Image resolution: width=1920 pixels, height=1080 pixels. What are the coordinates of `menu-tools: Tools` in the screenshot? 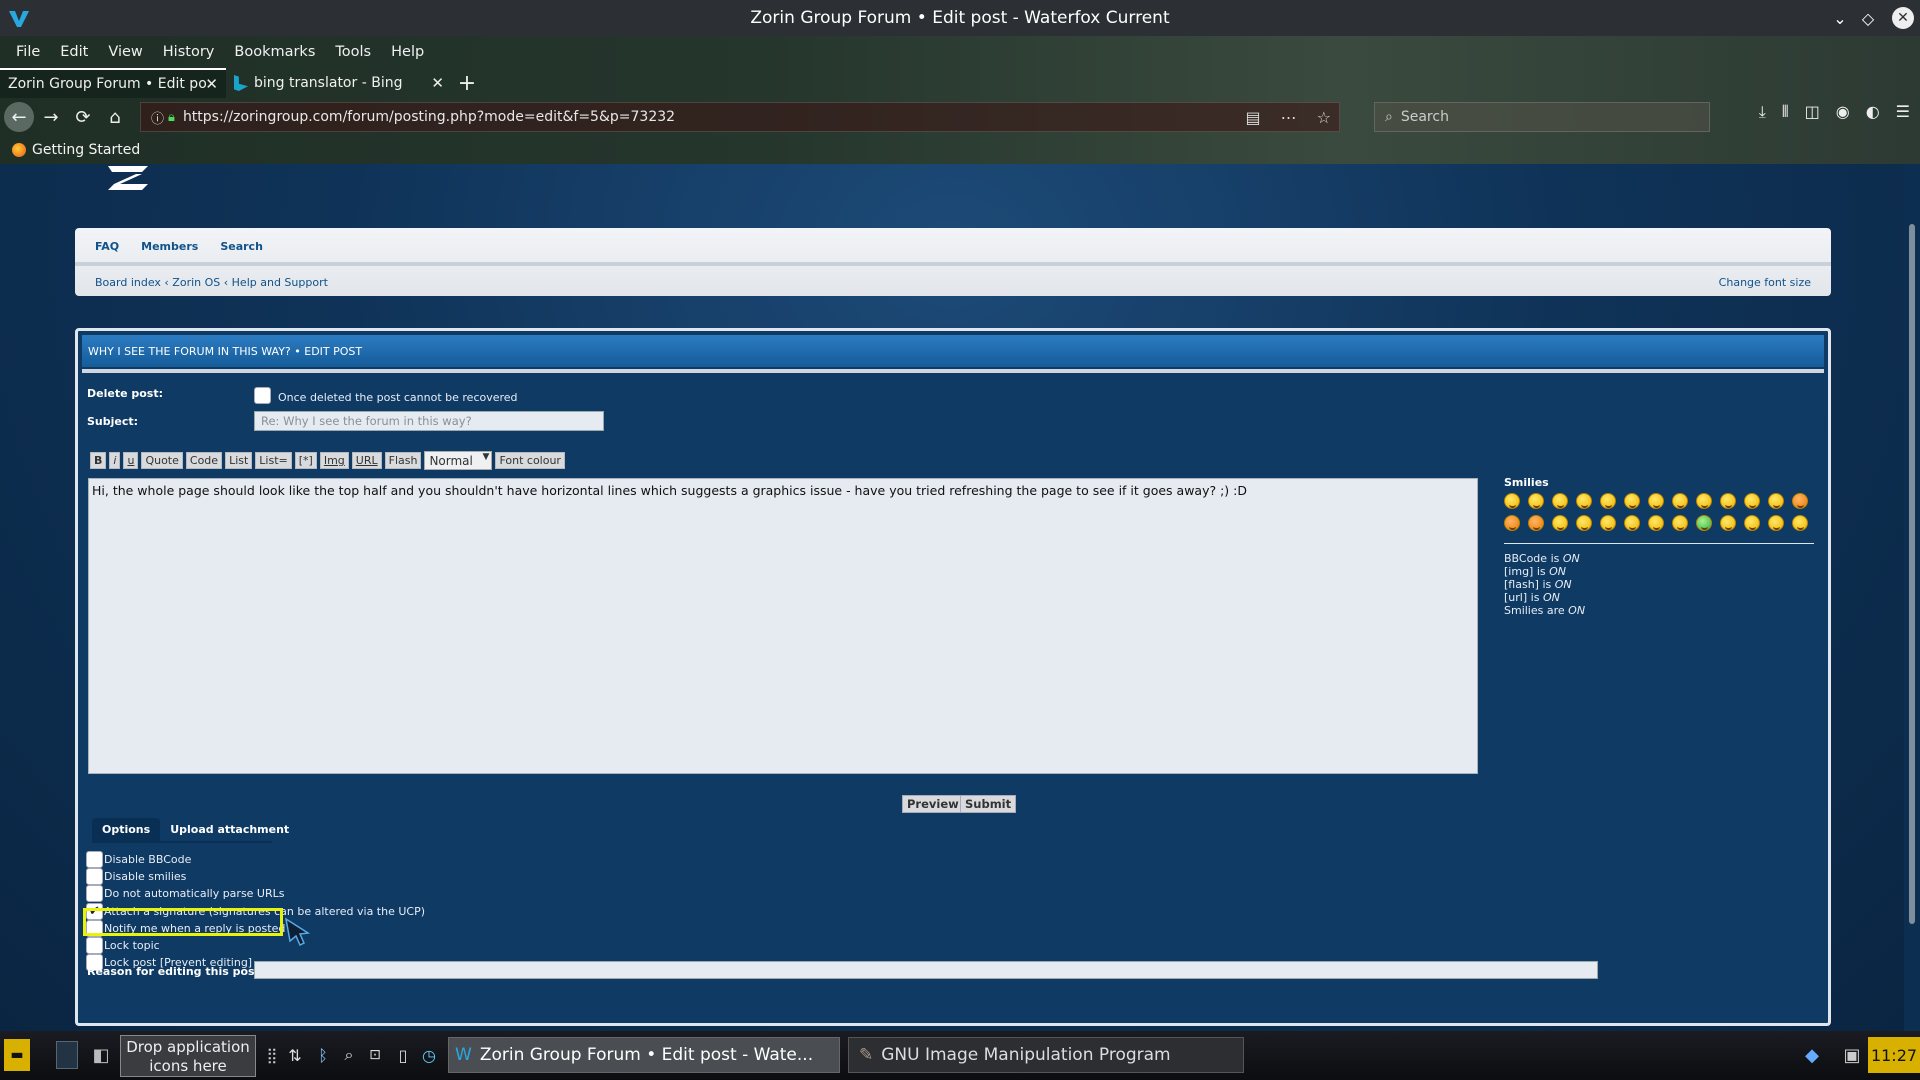 It's located at (353, 52).